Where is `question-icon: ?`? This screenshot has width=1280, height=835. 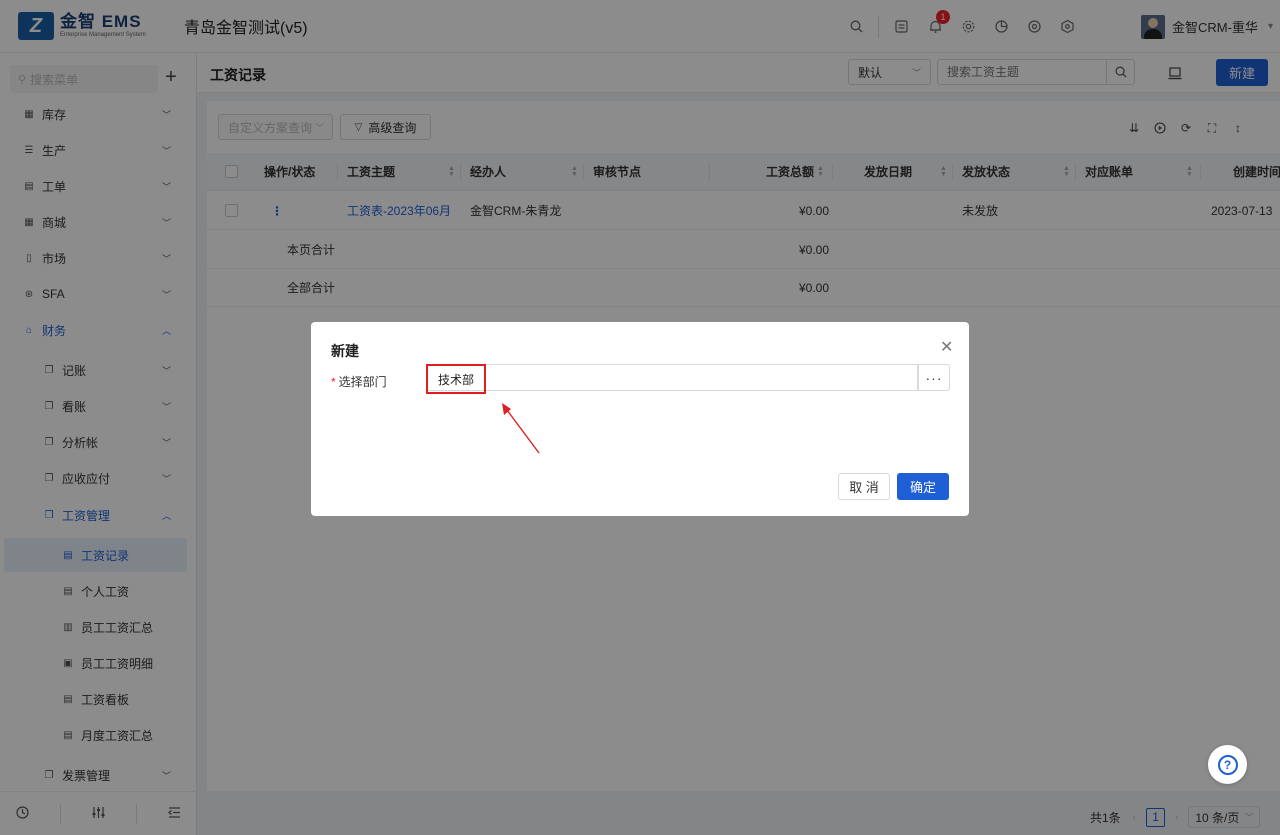 question-icon: ? is located at coordinates (1227, 764).